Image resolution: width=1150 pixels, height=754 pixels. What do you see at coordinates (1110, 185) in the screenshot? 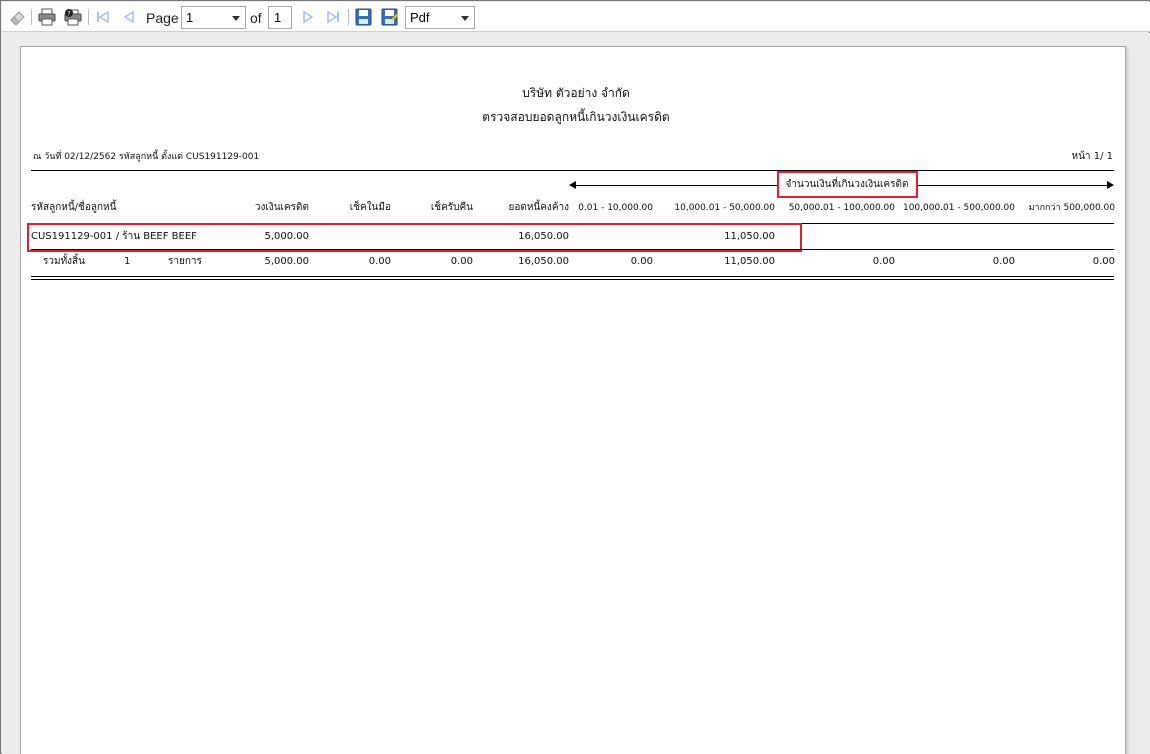
I see `arrow-right-icon` at bounding box center [1110, 185].